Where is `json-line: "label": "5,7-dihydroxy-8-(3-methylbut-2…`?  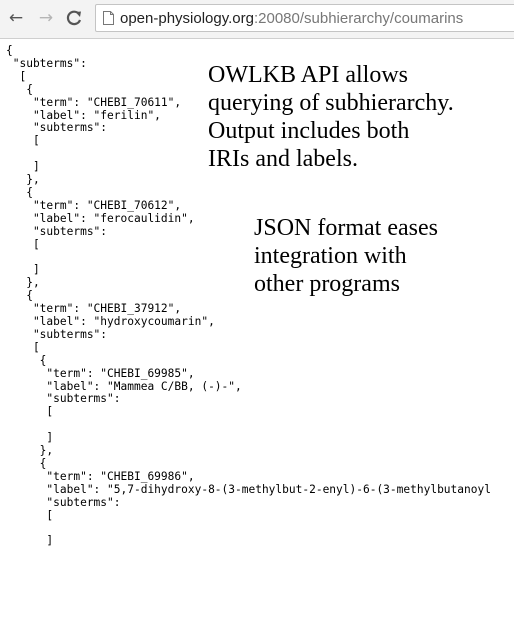 json-line: "label": "5,7-dihydroxy-8-(3-methylbut-2… is located at coordinates (248, 489).